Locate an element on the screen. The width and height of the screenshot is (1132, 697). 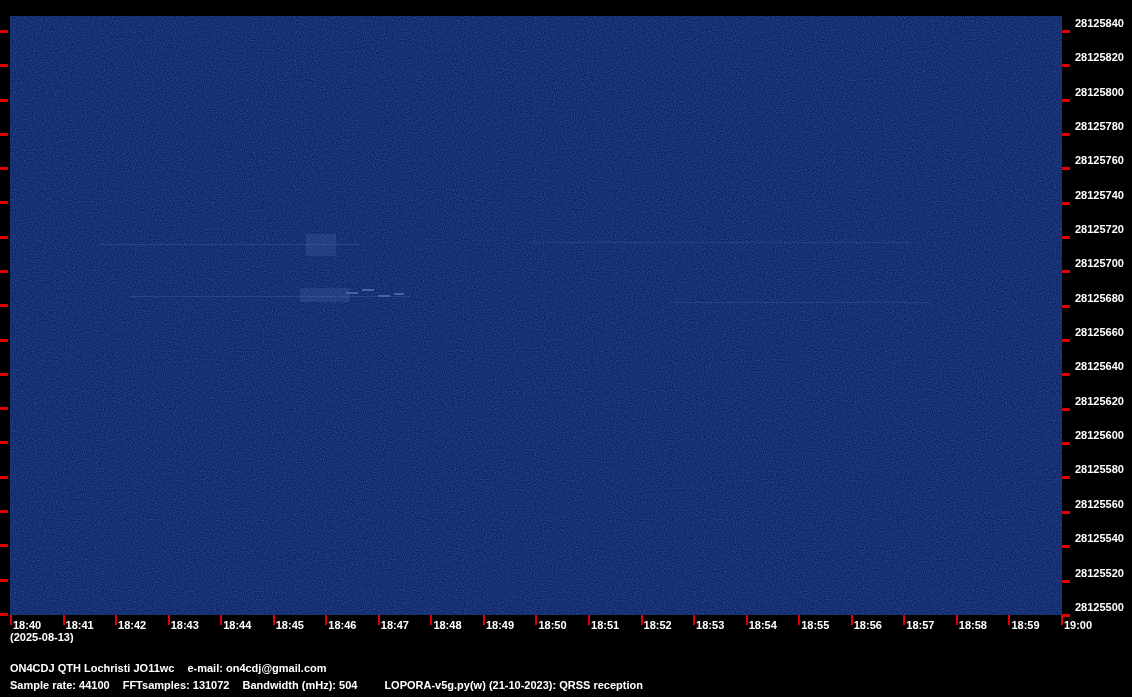
frequency-label: 28125780 is located at coordinates (1099, 127).